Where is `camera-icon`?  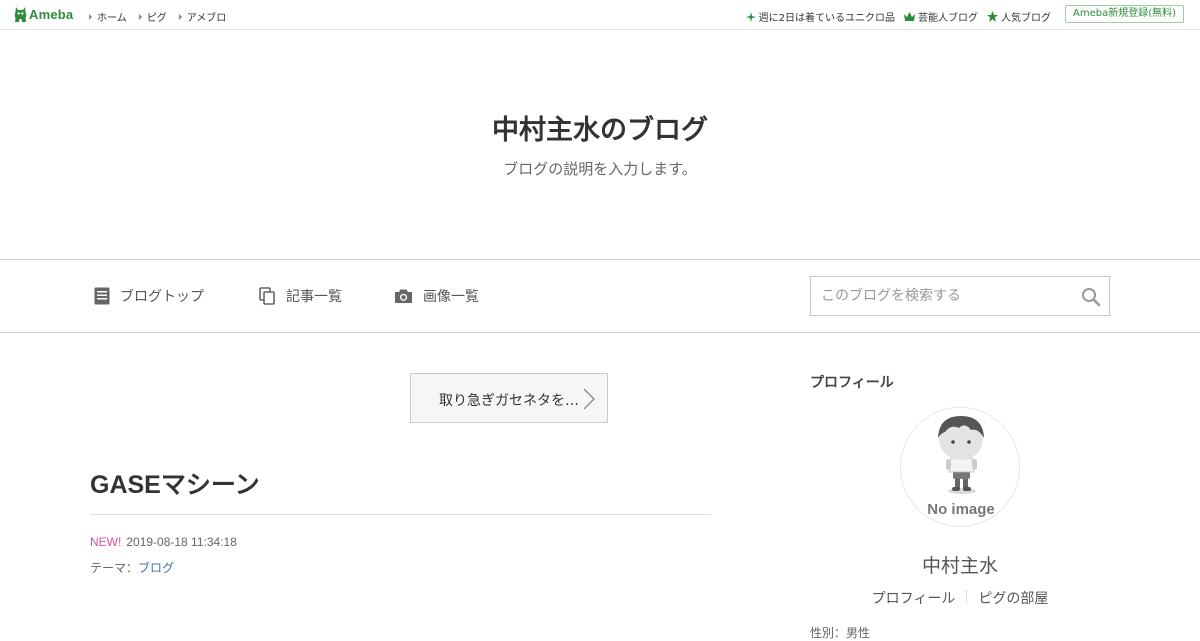
camera-icon is located at coordinates (403, 296).